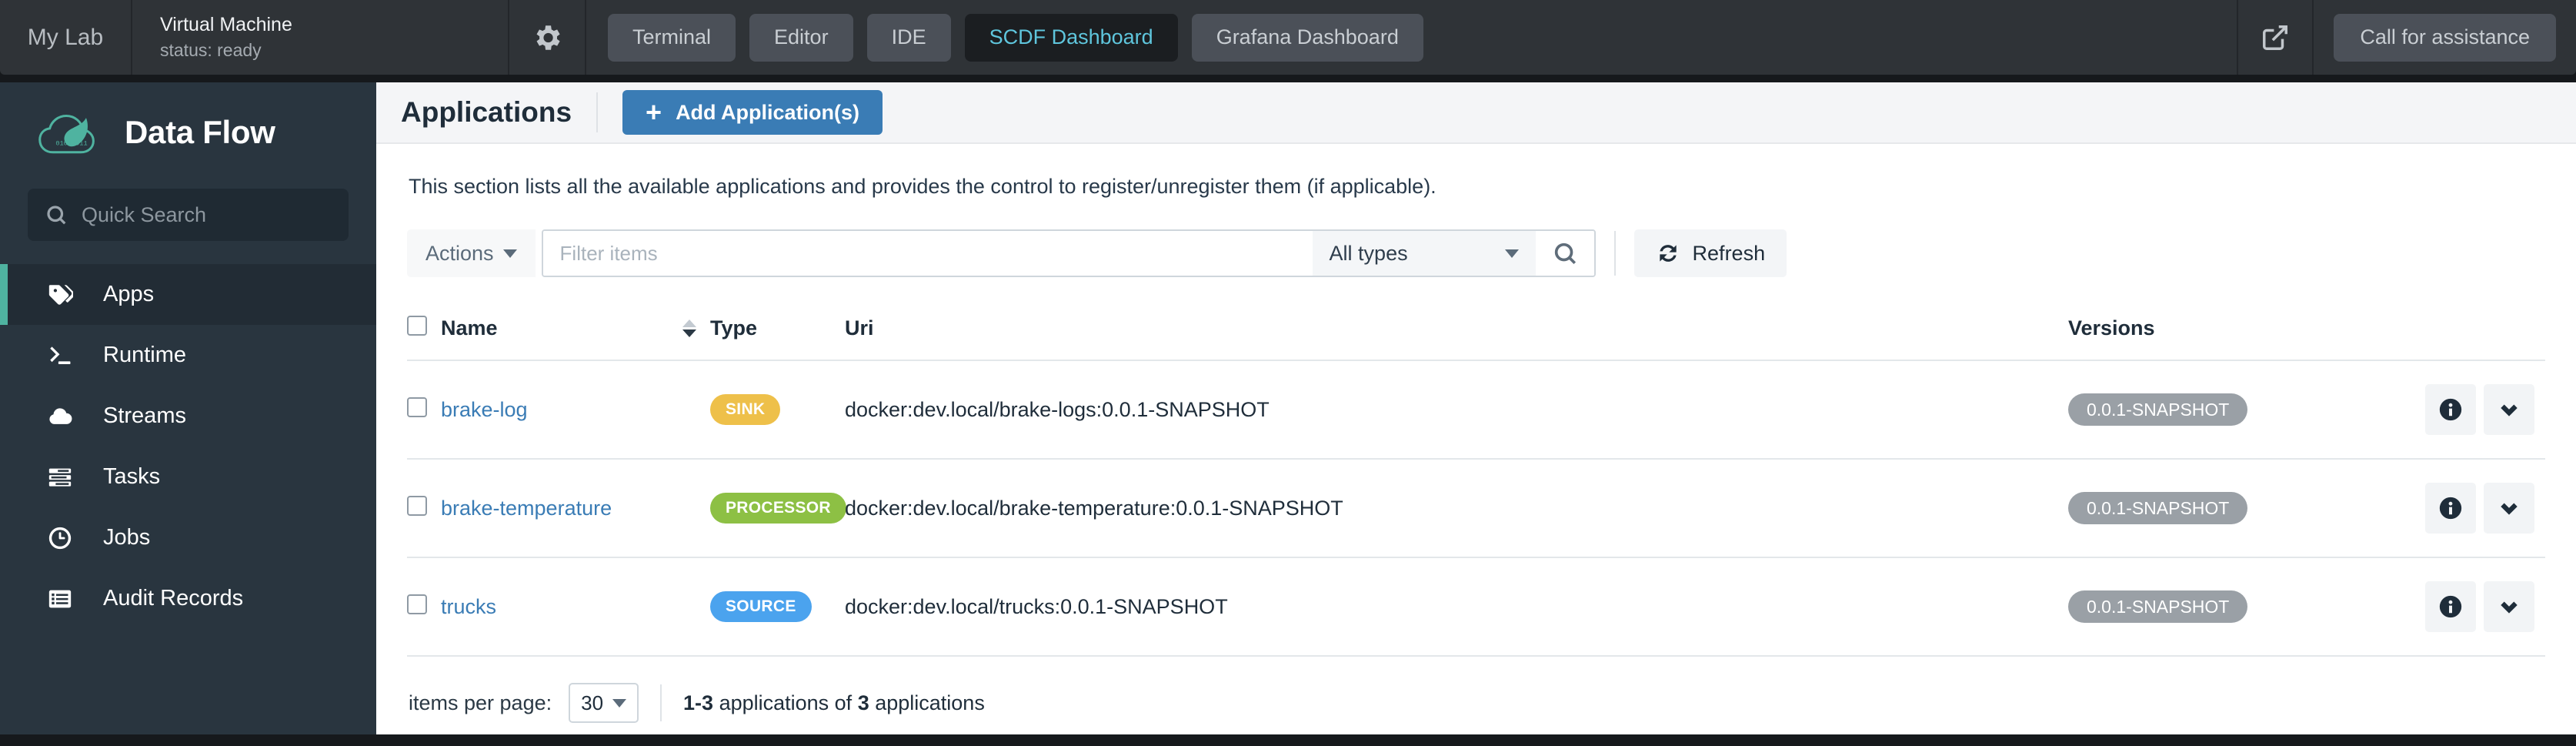 The width and height of the screenshot is (2576, 746). I want to click on items-per-page-select: 30, so click(604, 703).